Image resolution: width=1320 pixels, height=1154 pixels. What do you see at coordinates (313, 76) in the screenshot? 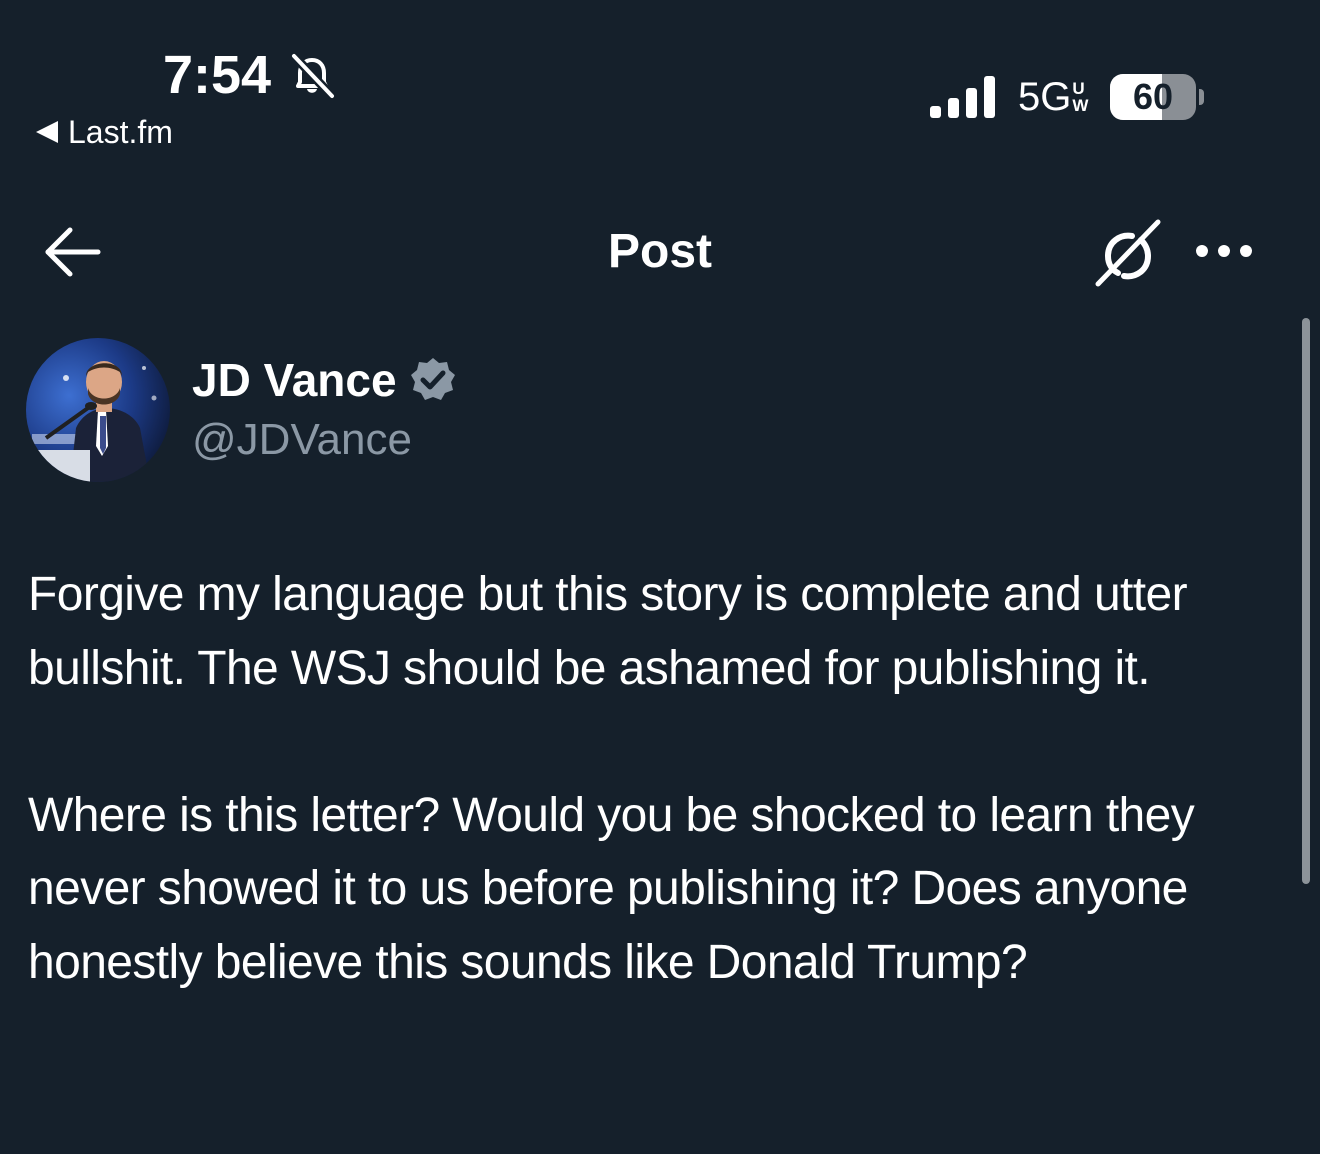
I see `bell-slash-icon` at bounding box center [313, 76].